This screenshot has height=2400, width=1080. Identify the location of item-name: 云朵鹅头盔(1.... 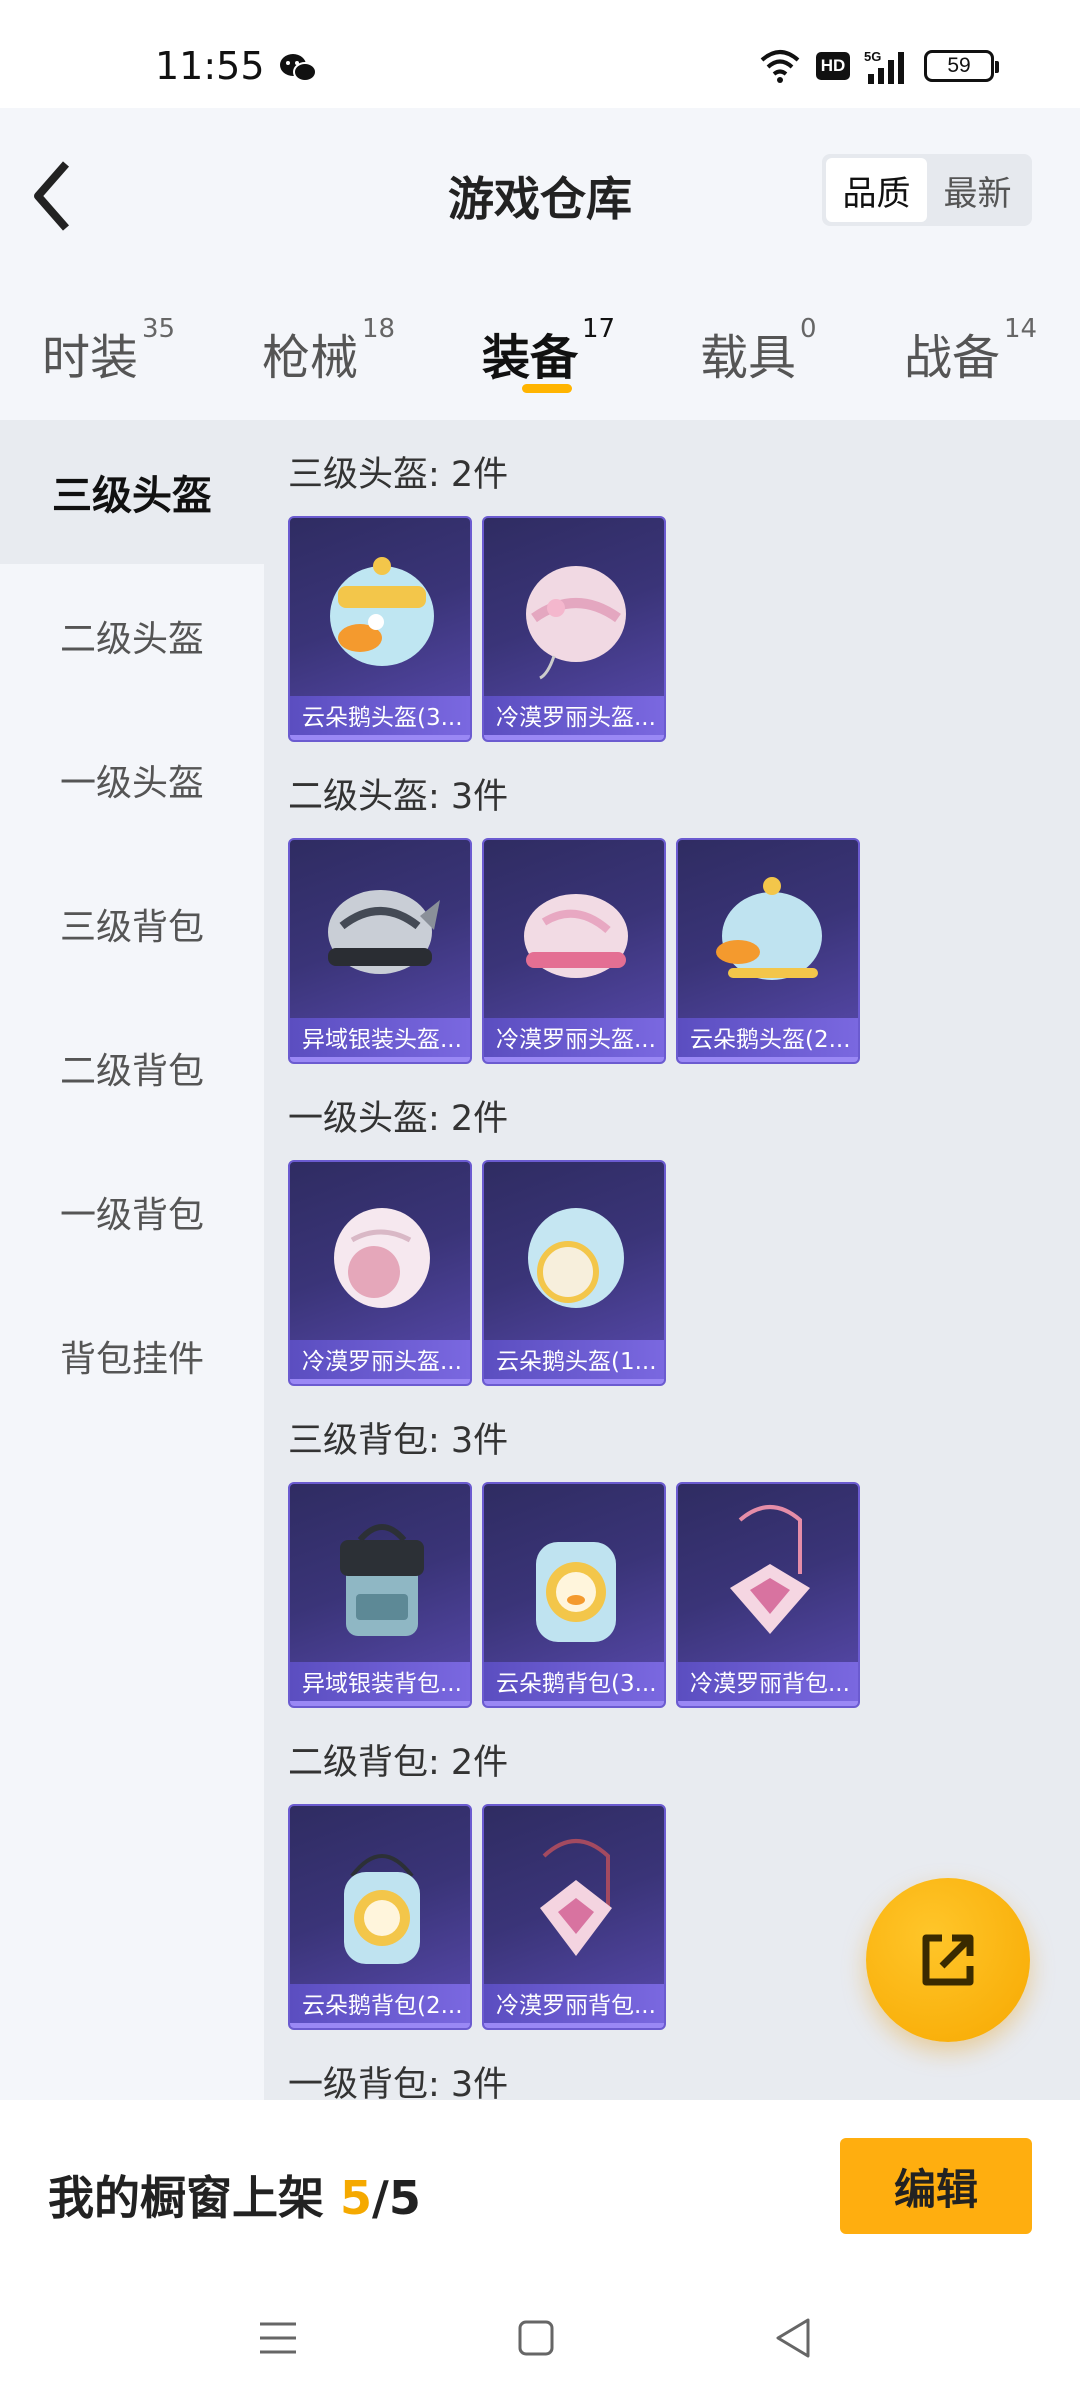
(574, 1362).